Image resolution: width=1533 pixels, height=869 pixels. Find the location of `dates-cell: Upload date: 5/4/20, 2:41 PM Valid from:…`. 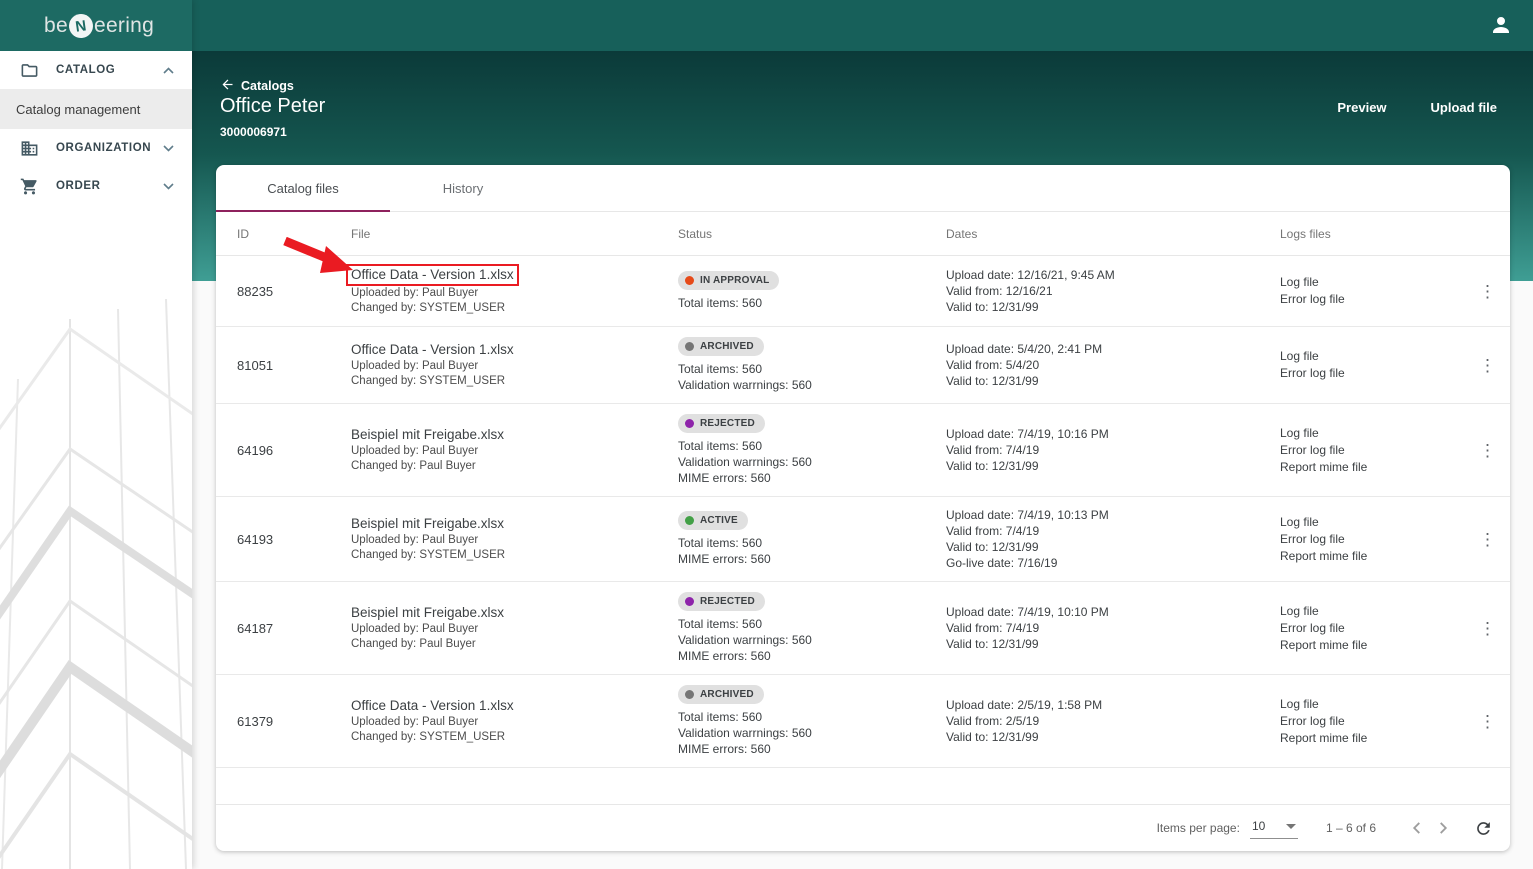

dates-cell: Upload date: 5/4/20, 2:41 PM Valid from:… is located at coordinates (1113, 365).